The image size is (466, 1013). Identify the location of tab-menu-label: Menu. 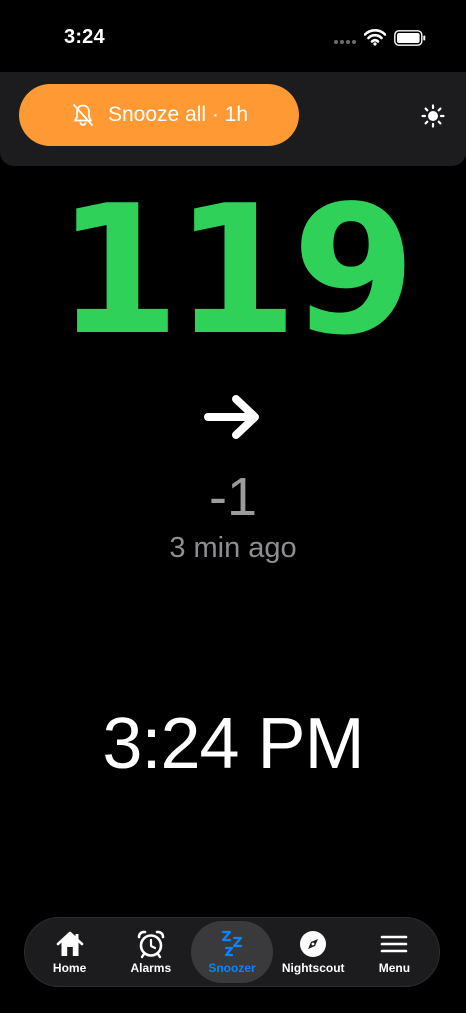
(394, 968).